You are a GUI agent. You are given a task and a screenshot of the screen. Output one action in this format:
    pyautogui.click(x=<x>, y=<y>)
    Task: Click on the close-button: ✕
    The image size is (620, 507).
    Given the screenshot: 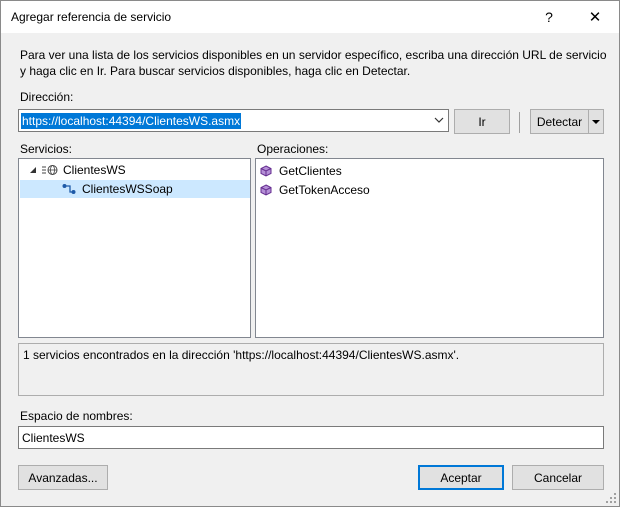 What is the action you would take?
    pyautogui.click(x=595, y=17)
    